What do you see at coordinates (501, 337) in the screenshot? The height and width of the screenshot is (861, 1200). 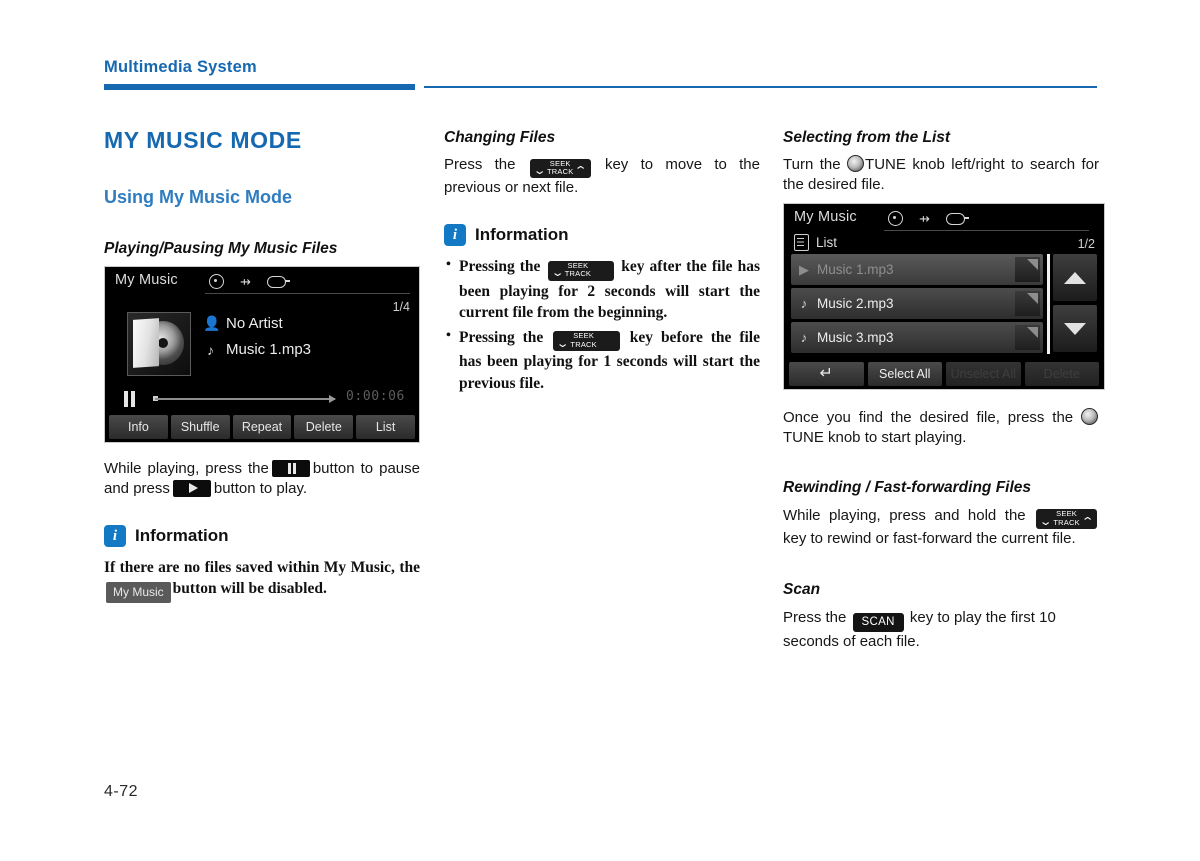 I see `bullet2-pre: Pressing the` at bounding box center [501, 337].